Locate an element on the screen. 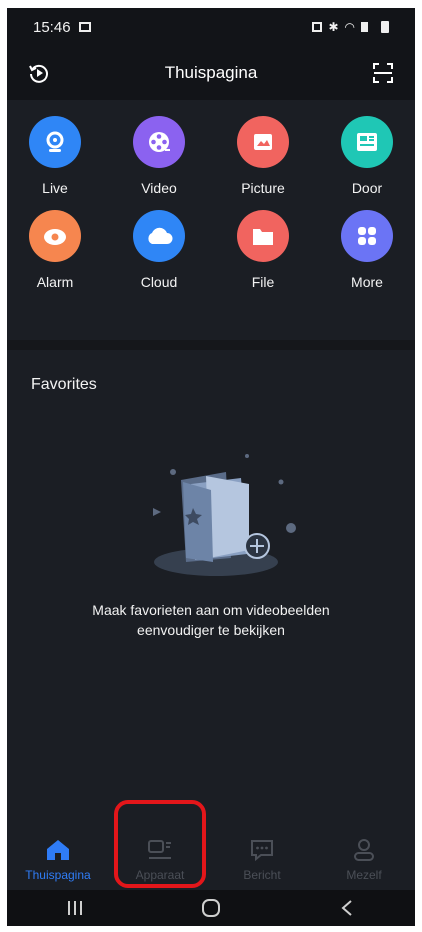 This screenshot has height=932, width=422. android-nav-bar is located at coordinates (211, 908).